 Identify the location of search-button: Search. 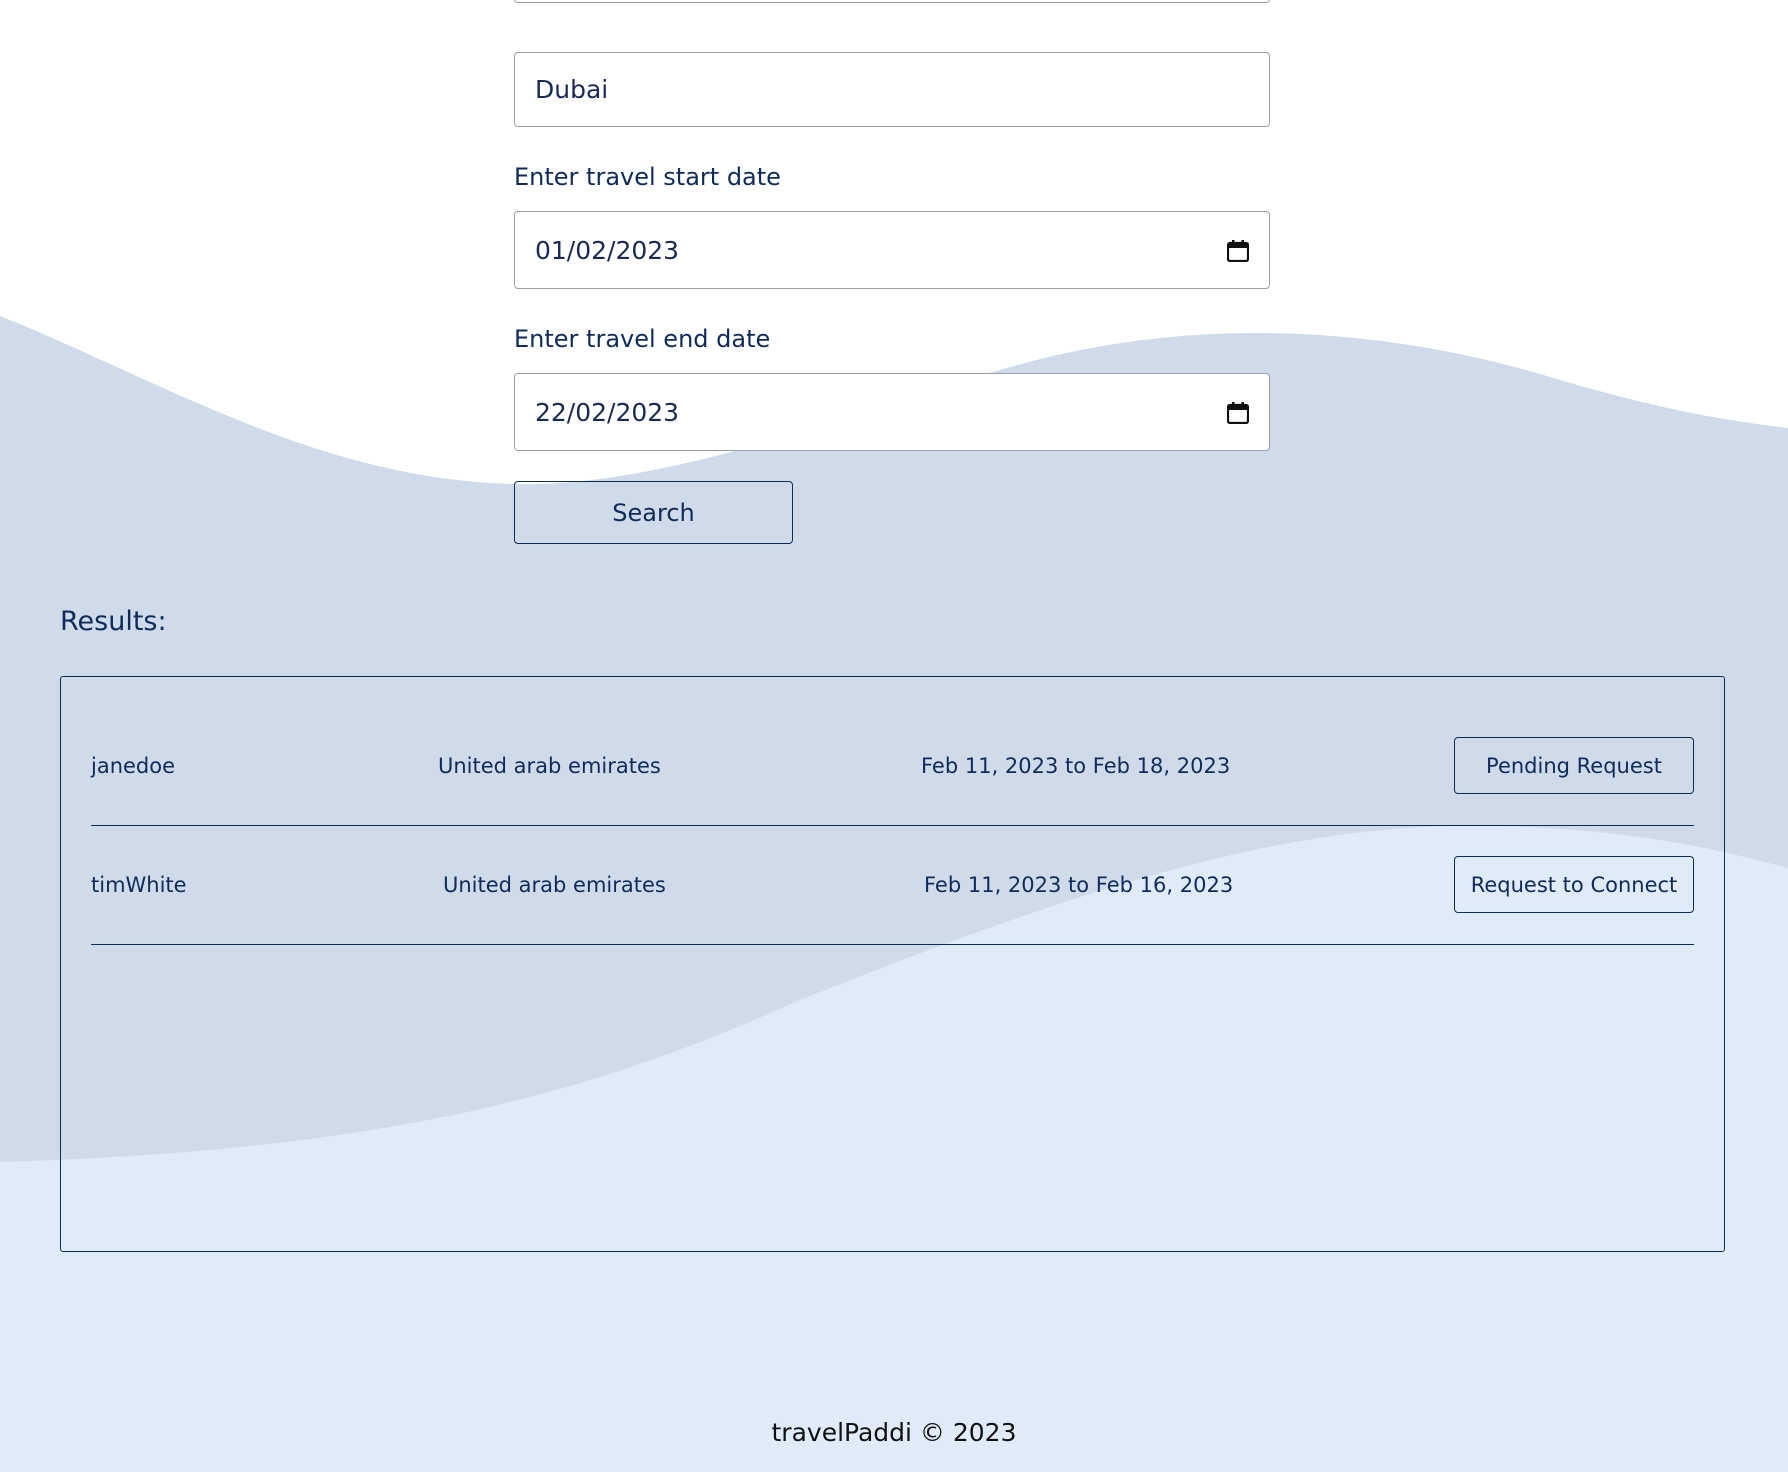
(653, 512).